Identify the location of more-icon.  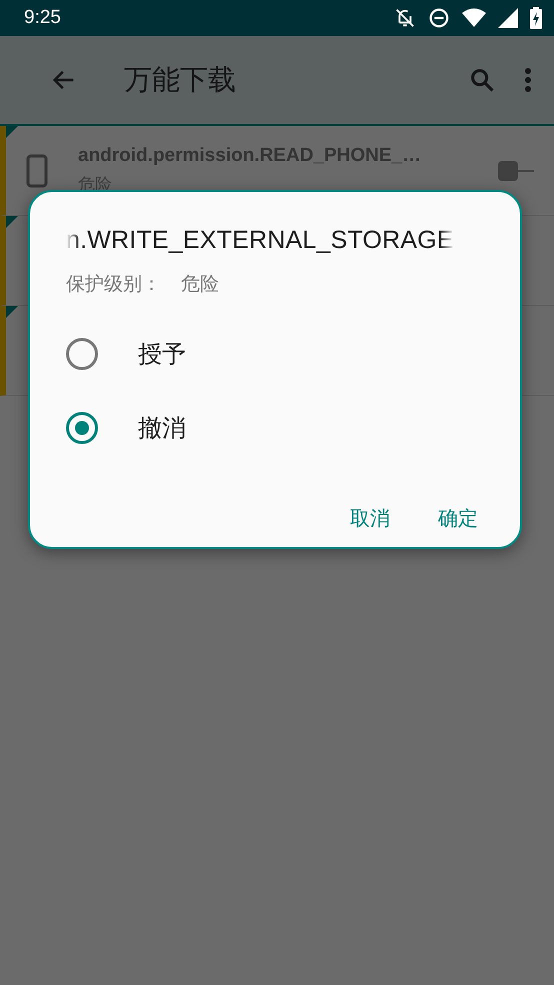
(528, 80).